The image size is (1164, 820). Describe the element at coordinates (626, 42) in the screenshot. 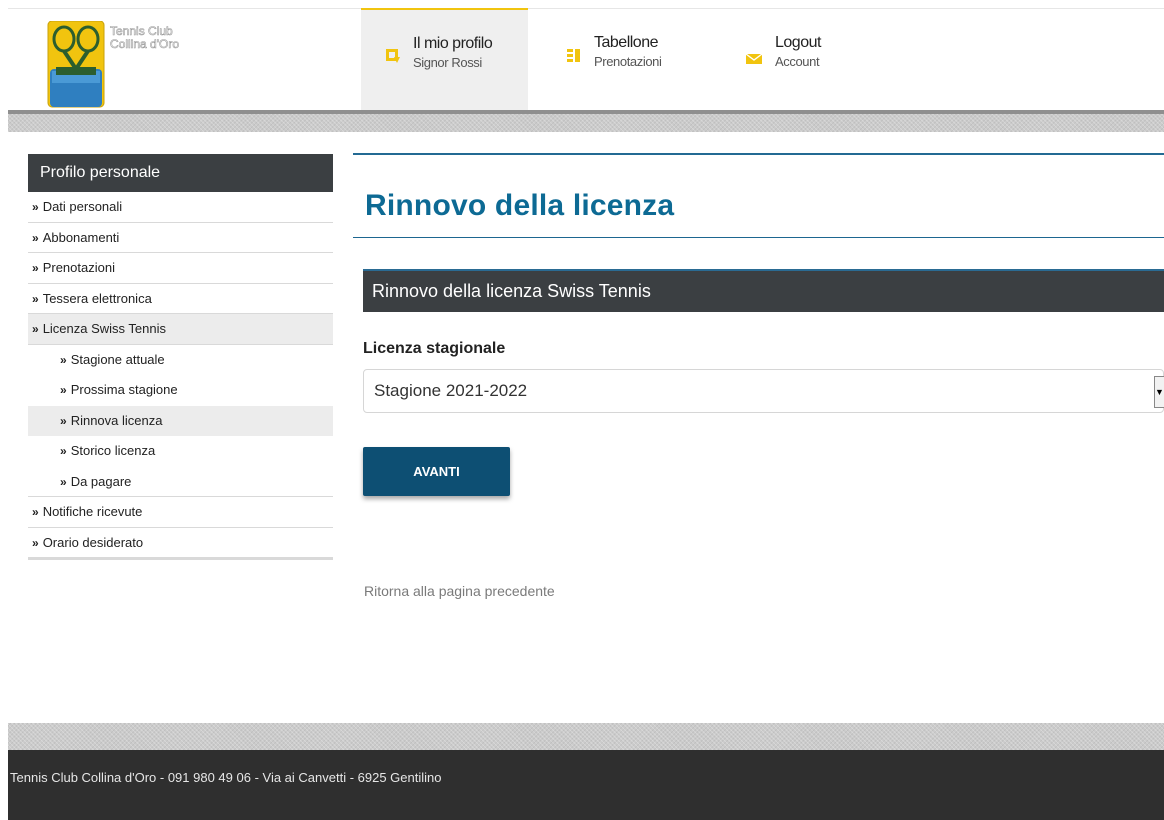

I see `nav-title: Tabellone` at that location.